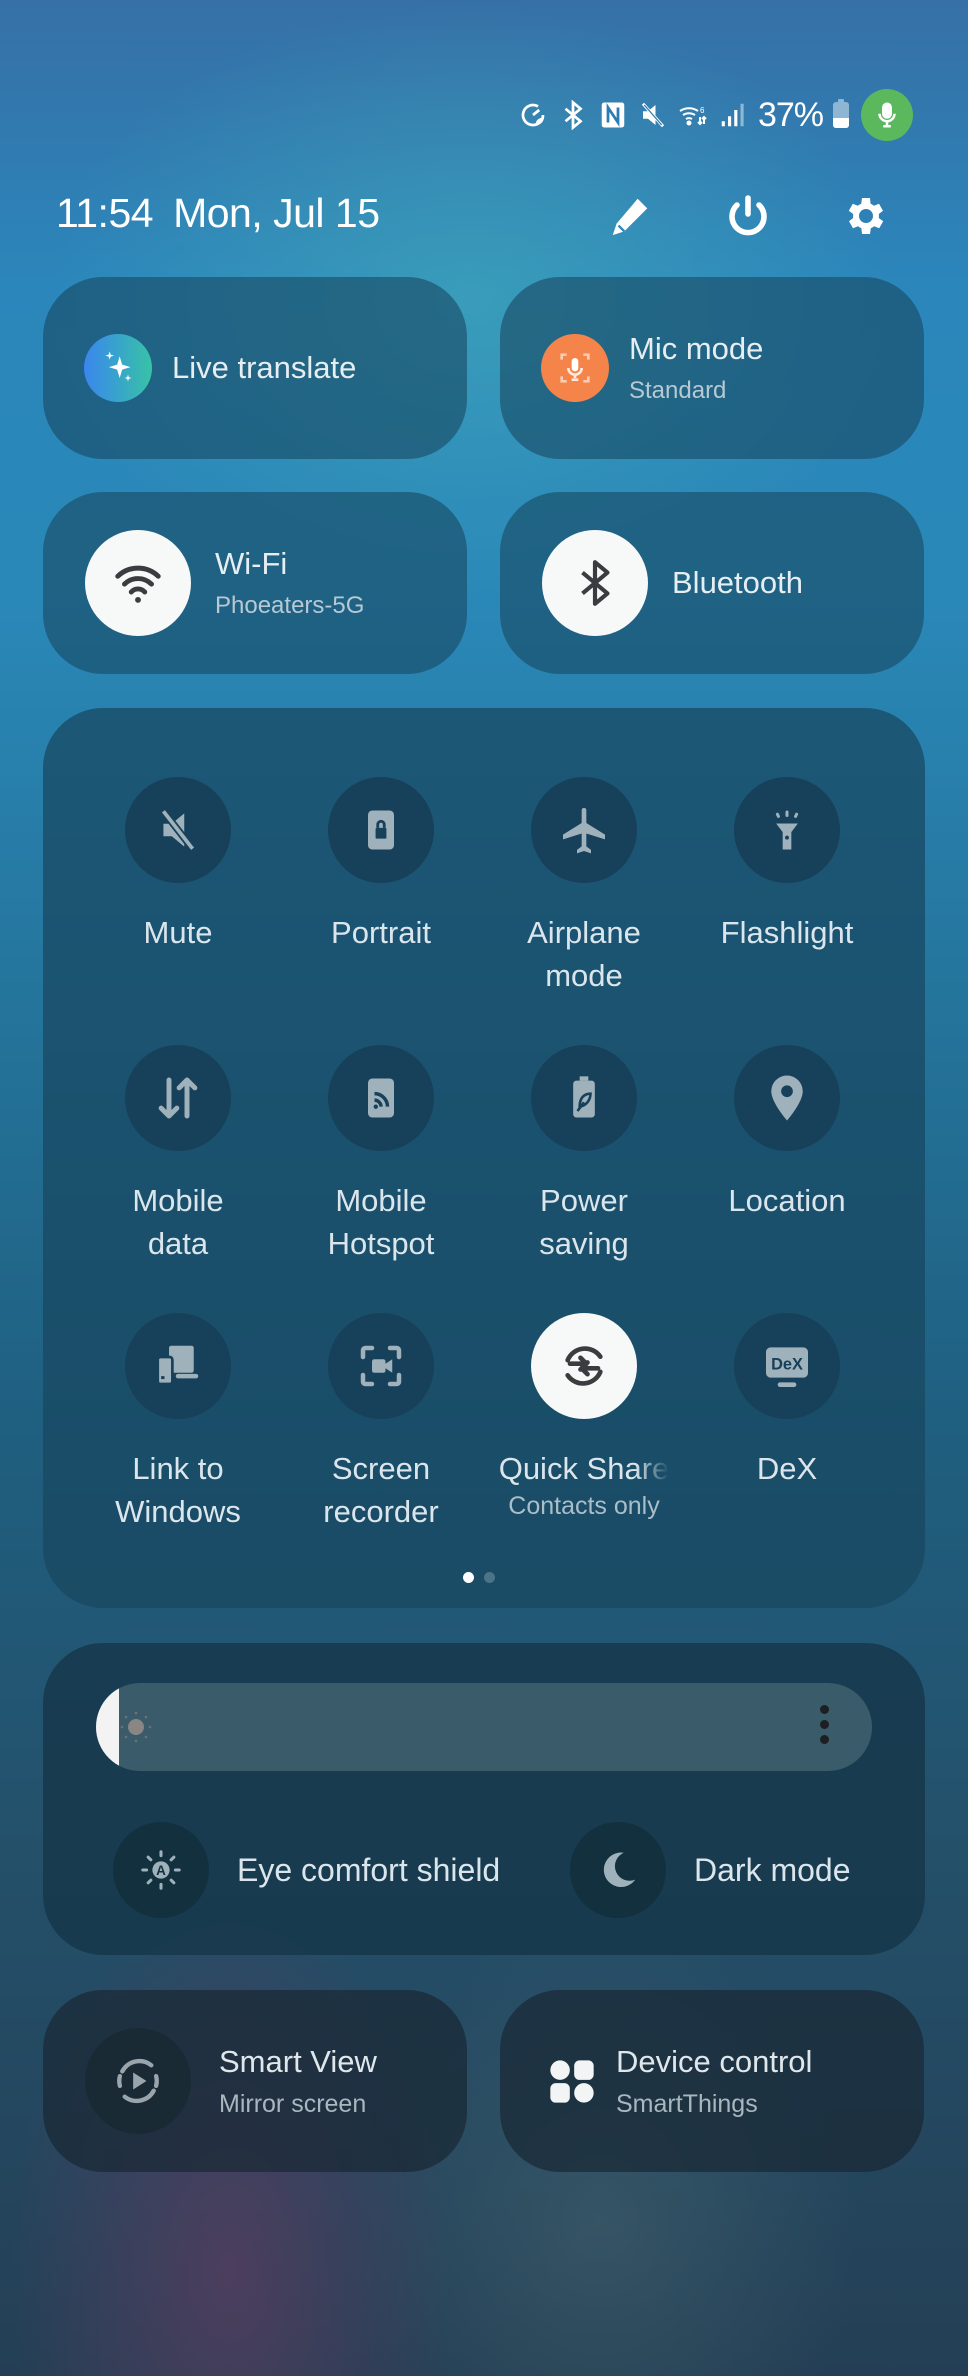 This screenshot has width=968, height=2376. Describe the element at coordinates (136, 1727) in the screenshot. I see `brightness-sun-icon` at that location.